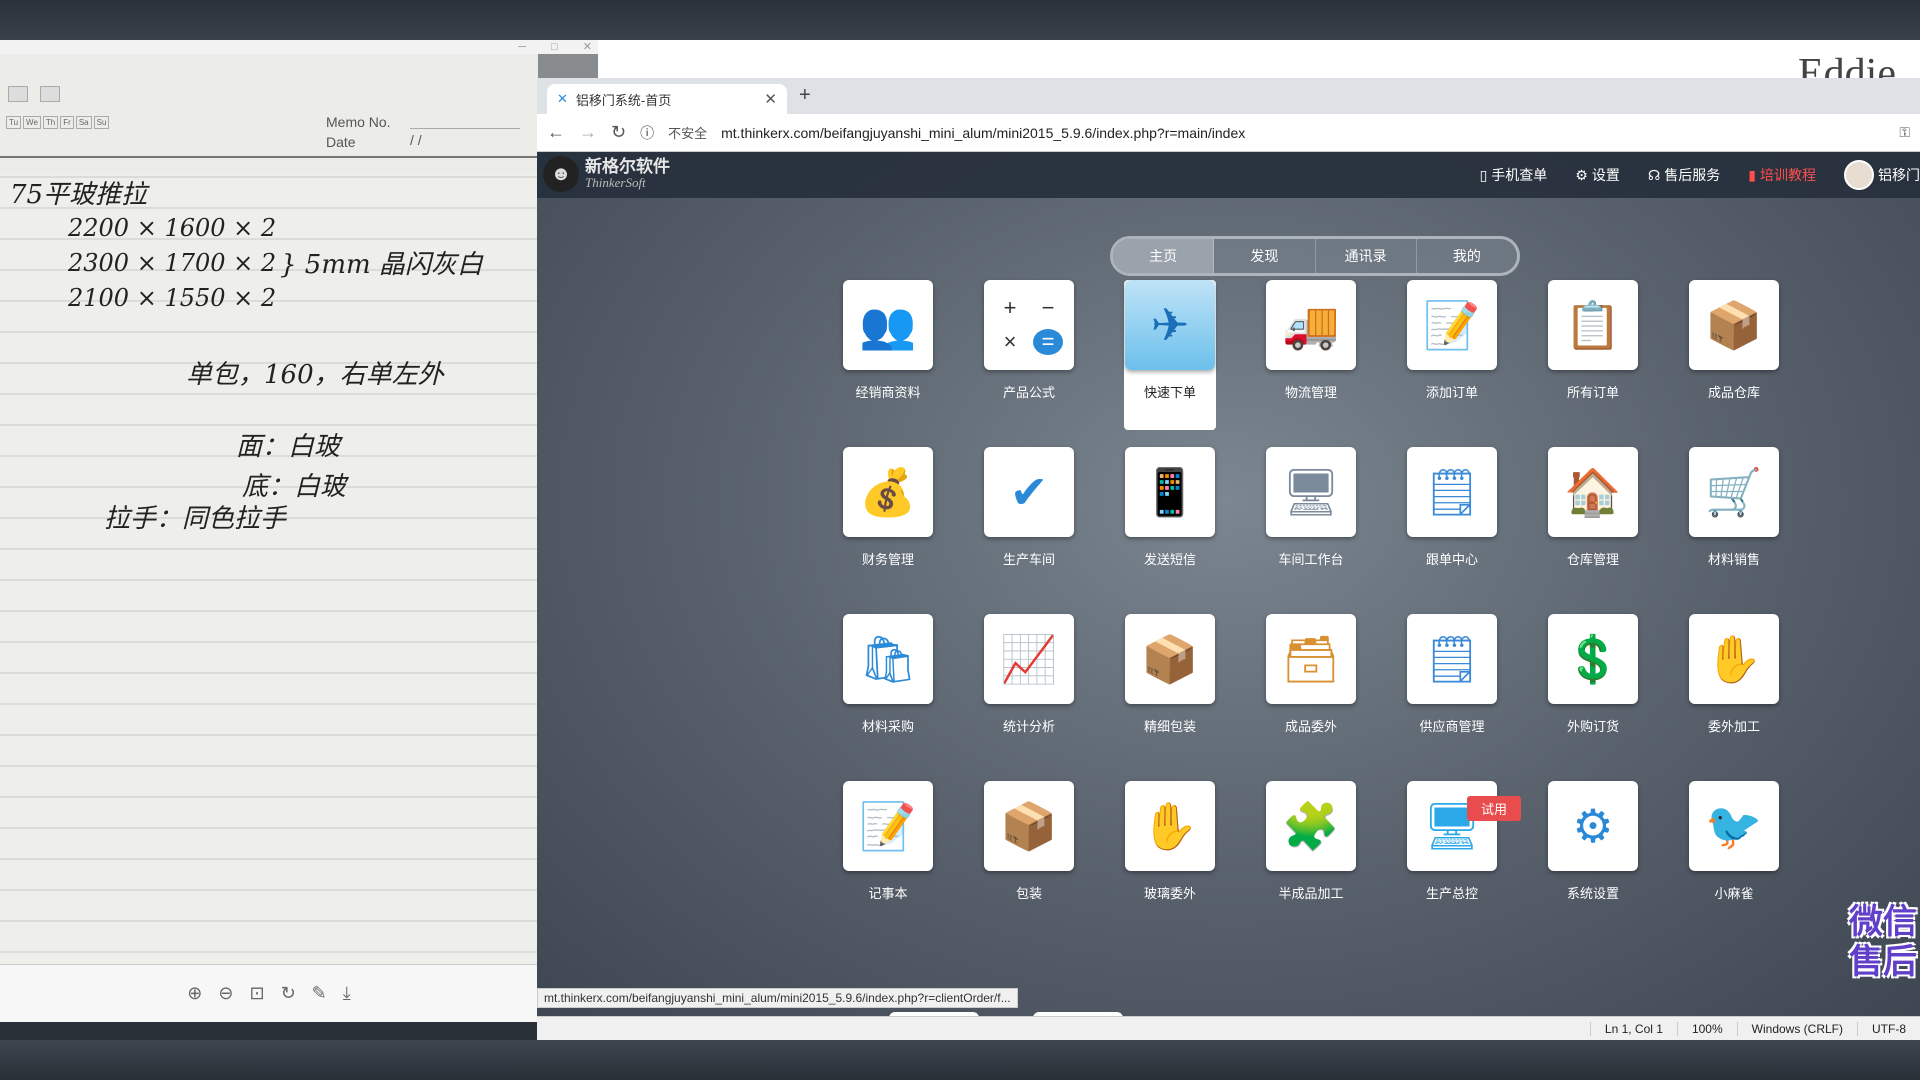  Describe the element at coordinates (1592, 893) in the screenshot. I see `tile-label: 系统设置` at that location.